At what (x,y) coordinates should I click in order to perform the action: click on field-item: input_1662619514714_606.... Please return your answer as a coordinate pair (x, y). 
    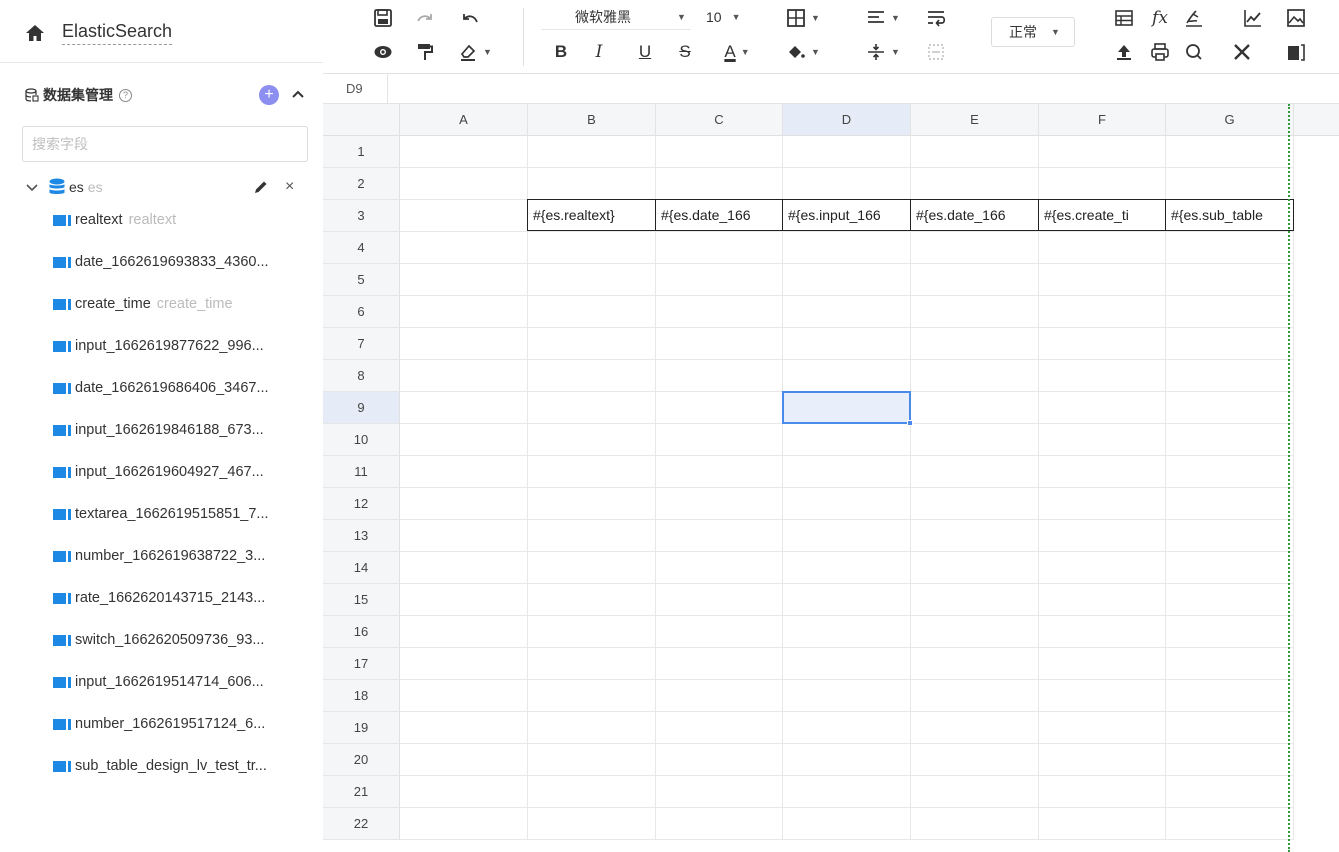
    Looking at the image, I should click on (178, 682).